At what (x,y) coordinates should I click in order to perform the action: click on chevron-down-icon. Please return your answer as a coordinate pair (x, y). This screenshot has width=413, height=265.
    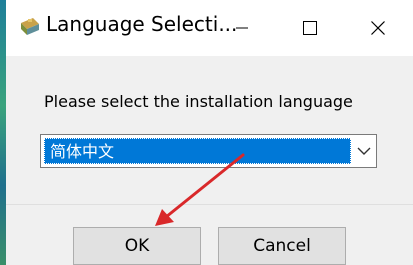
    Looking at the image, I should click on (363, 151).